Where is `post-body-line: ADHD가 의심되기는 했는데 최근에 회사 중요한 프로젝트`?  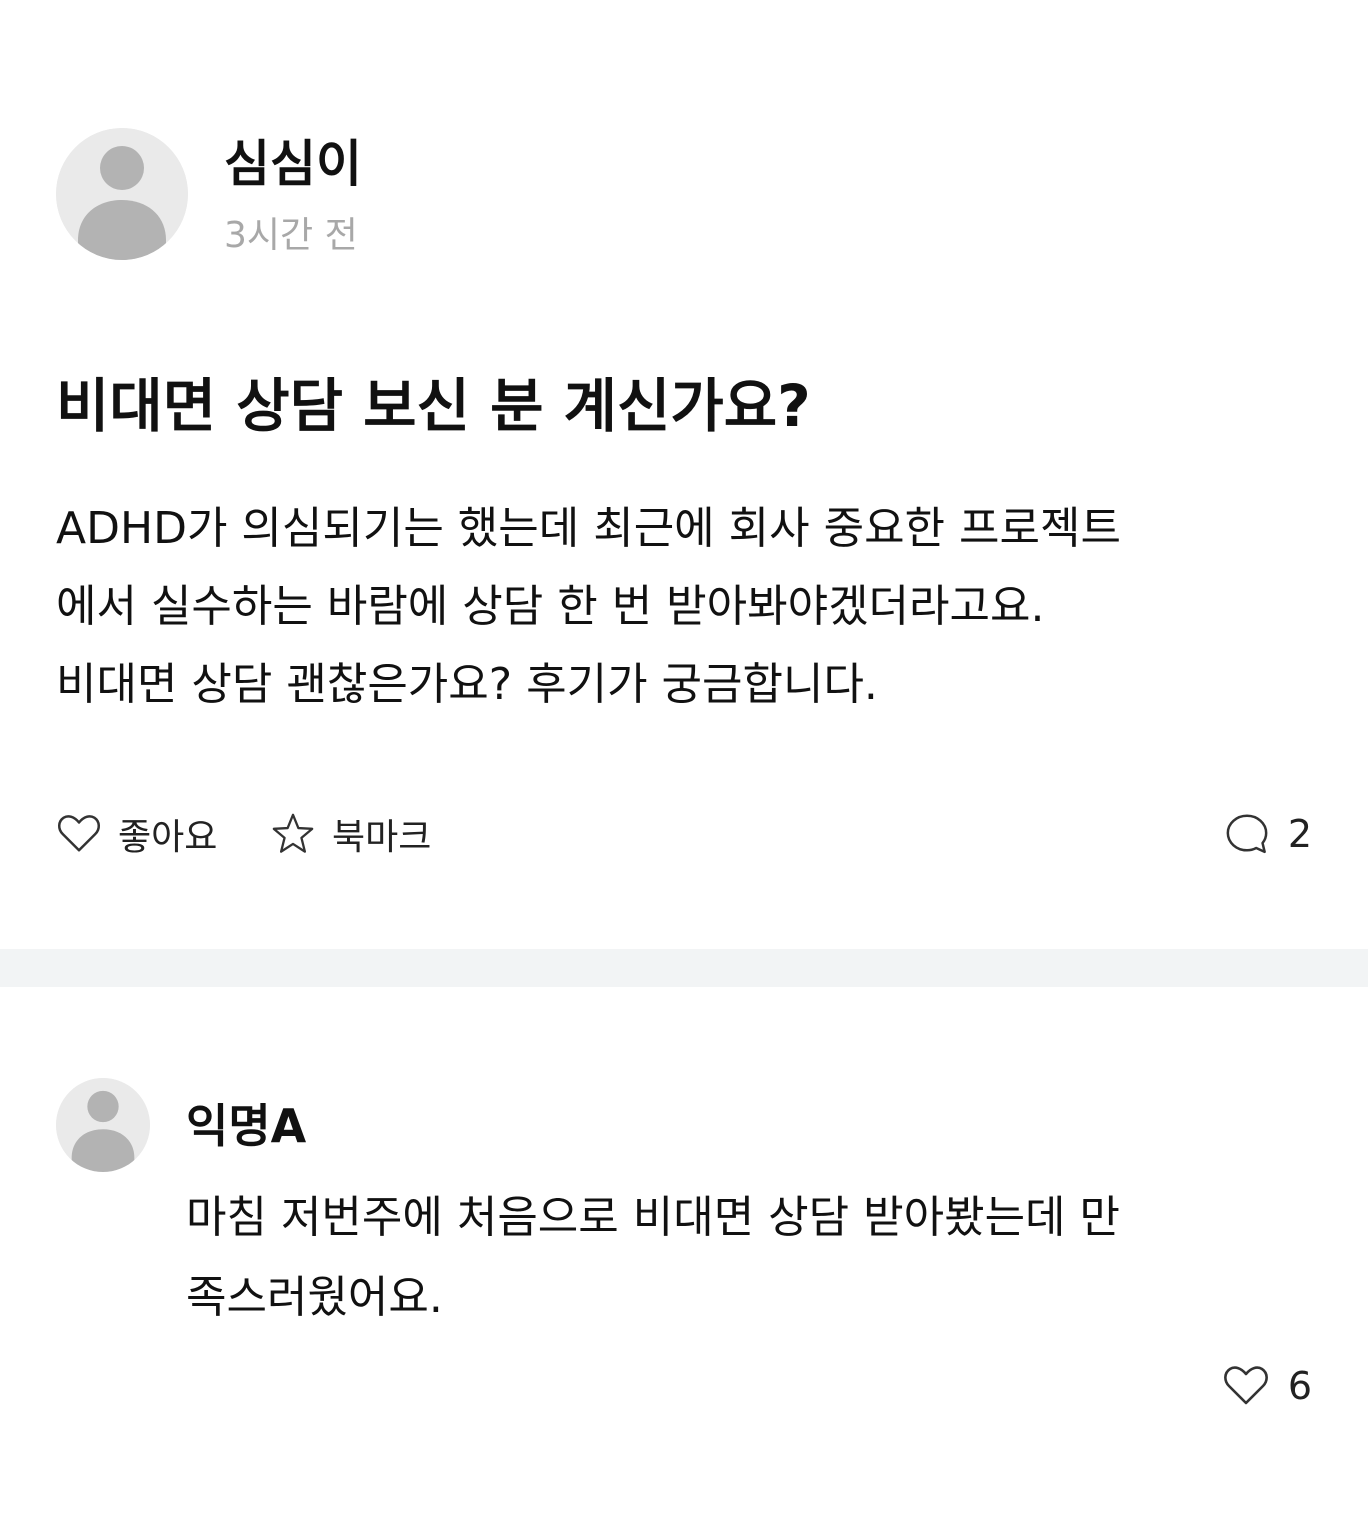
post-body-line: ADHD가 의심되기는 했는데 최근에 회사 중요한 프로젝트 is located at coordinates (588, 528).